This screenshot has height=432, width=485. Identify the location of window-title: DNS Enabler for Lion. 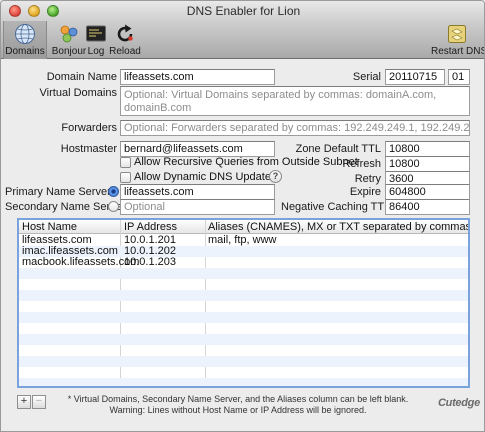
(243, 11).